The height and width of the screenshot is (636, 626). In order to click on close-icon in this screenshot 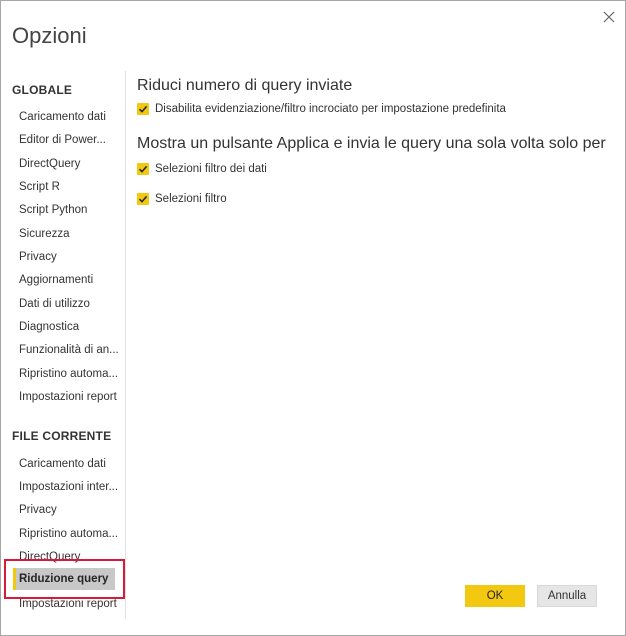, I will do `click(609, 17)`.